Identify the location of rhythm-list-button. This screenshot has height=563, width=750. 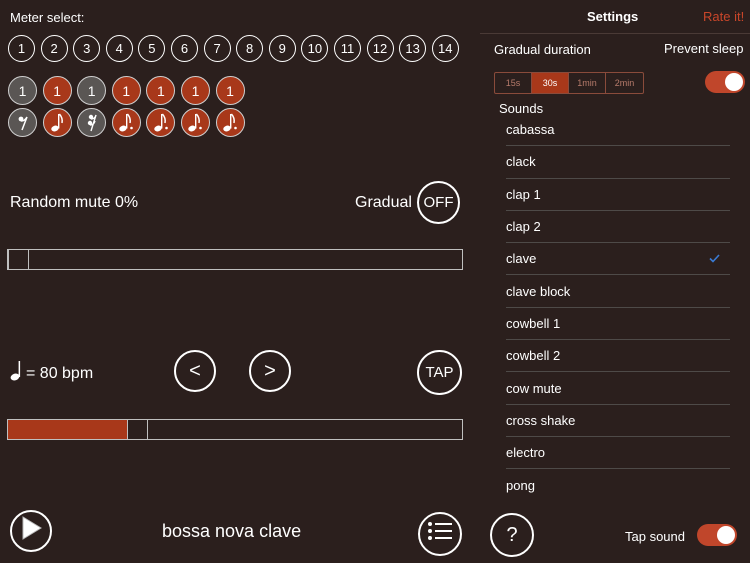
(440, 534).